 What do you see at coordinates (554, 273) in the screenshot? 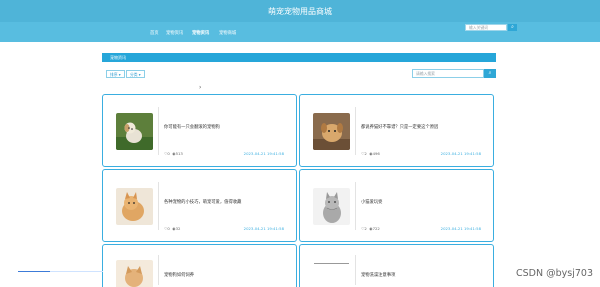
I see `watermark: CSDN @bysj703` at bounding box center [554, 273].